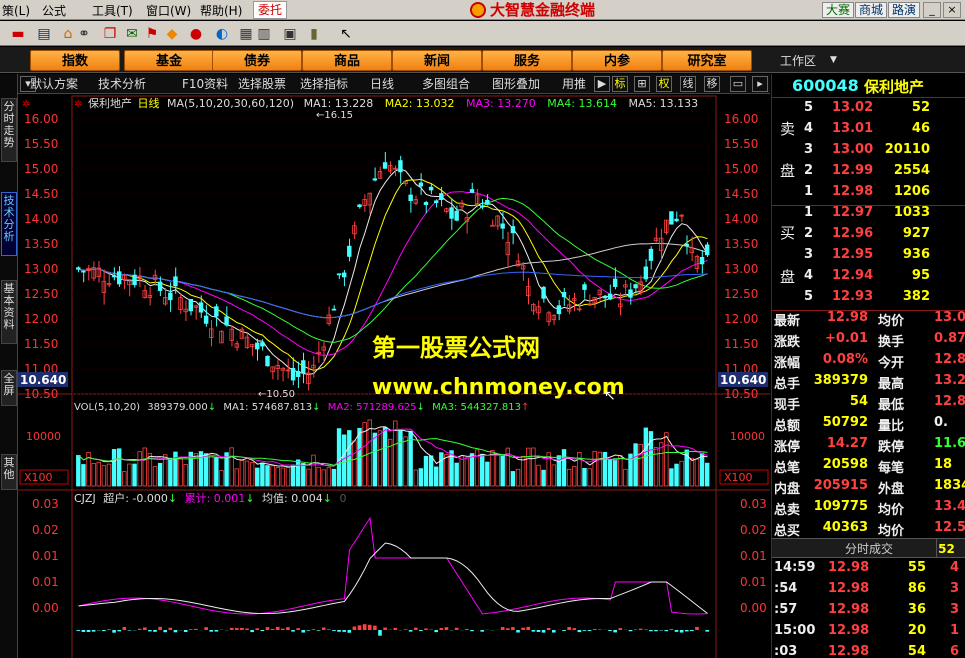 This screenshot has height=658, width=965. I want to click on sell-level: 1, so click(809, 191).